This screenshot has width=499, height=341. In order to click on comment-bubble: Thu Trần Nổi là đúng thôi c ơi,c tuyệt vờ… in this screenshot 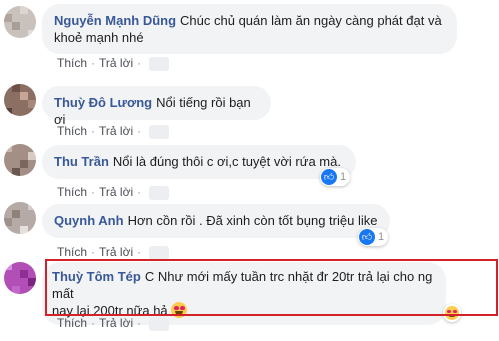, I will do `click(199, 162)`.